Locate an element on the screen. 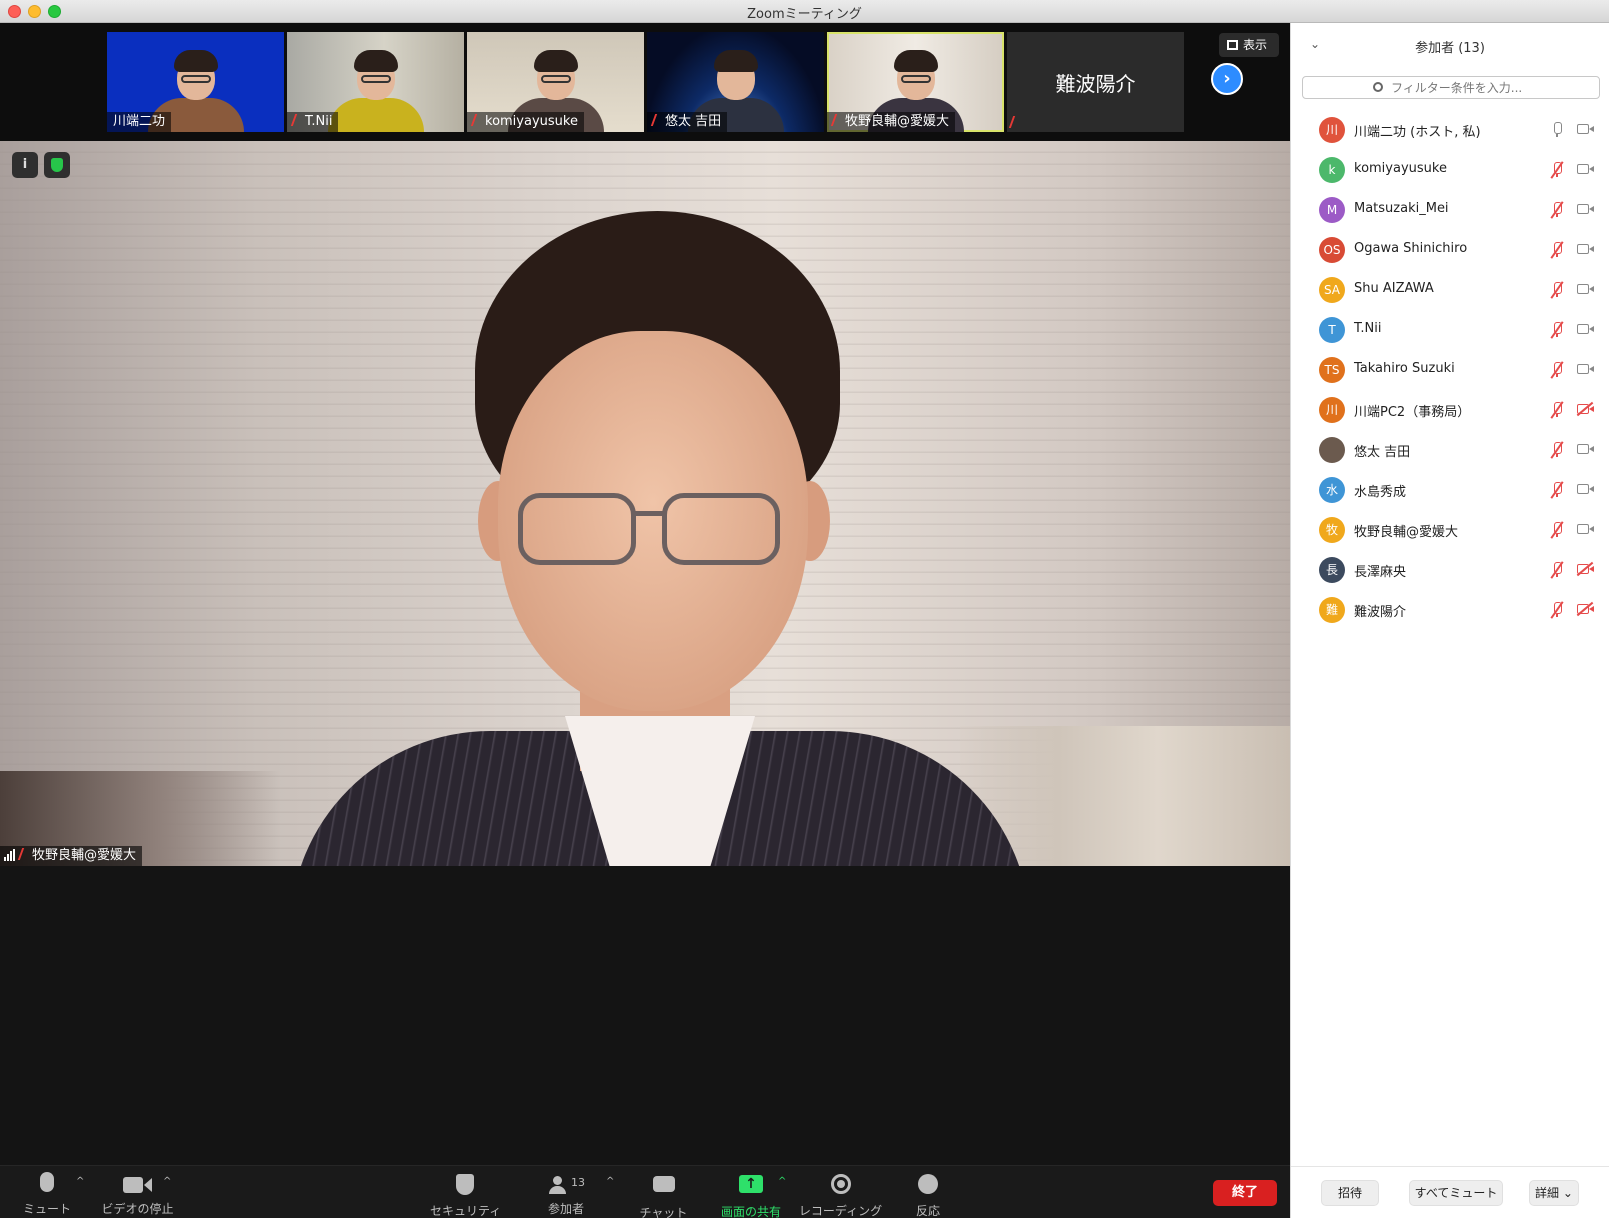 The height and width of the screenshot is (1221, 1609). participant-row: 悠太 吉田 is located at coordinates (1450, 450).